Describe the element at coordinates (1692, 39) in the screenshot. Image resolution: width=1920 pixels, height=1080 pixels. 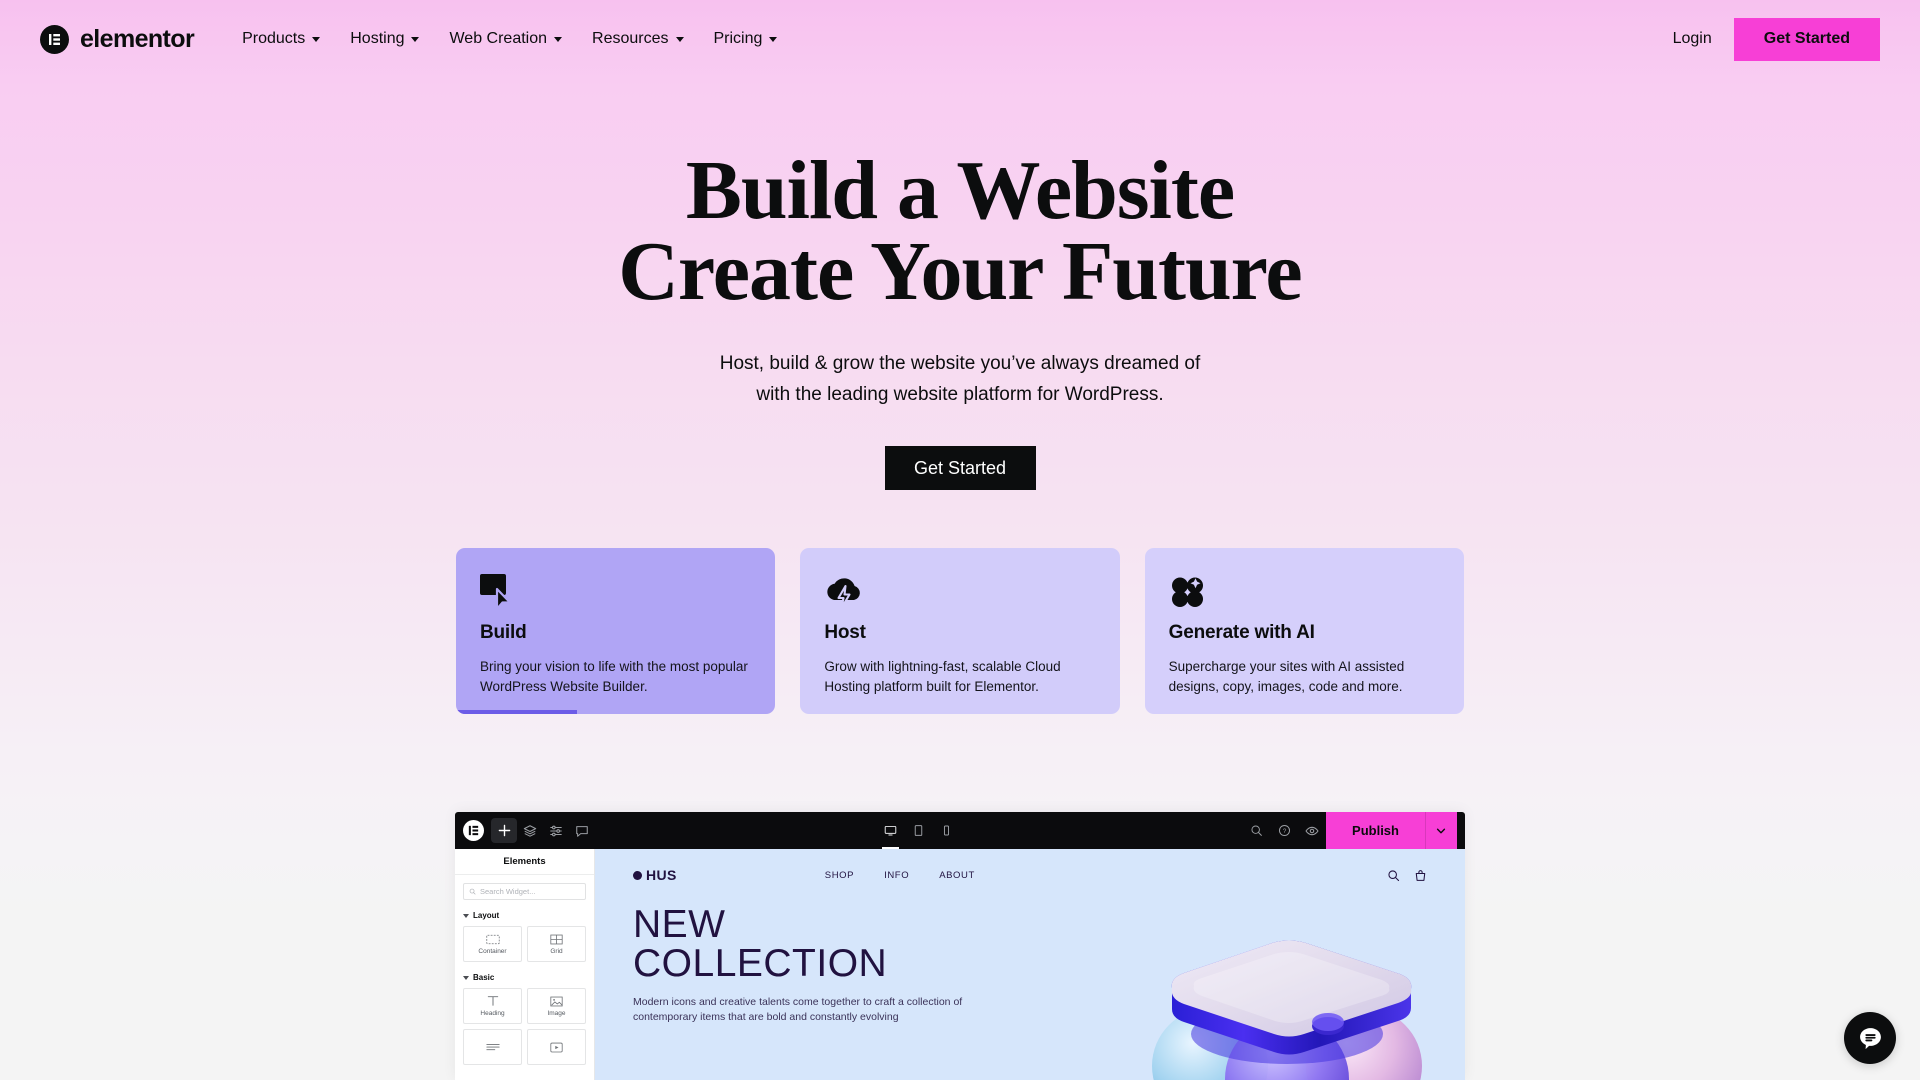
I see `login-link: Login` at that location.